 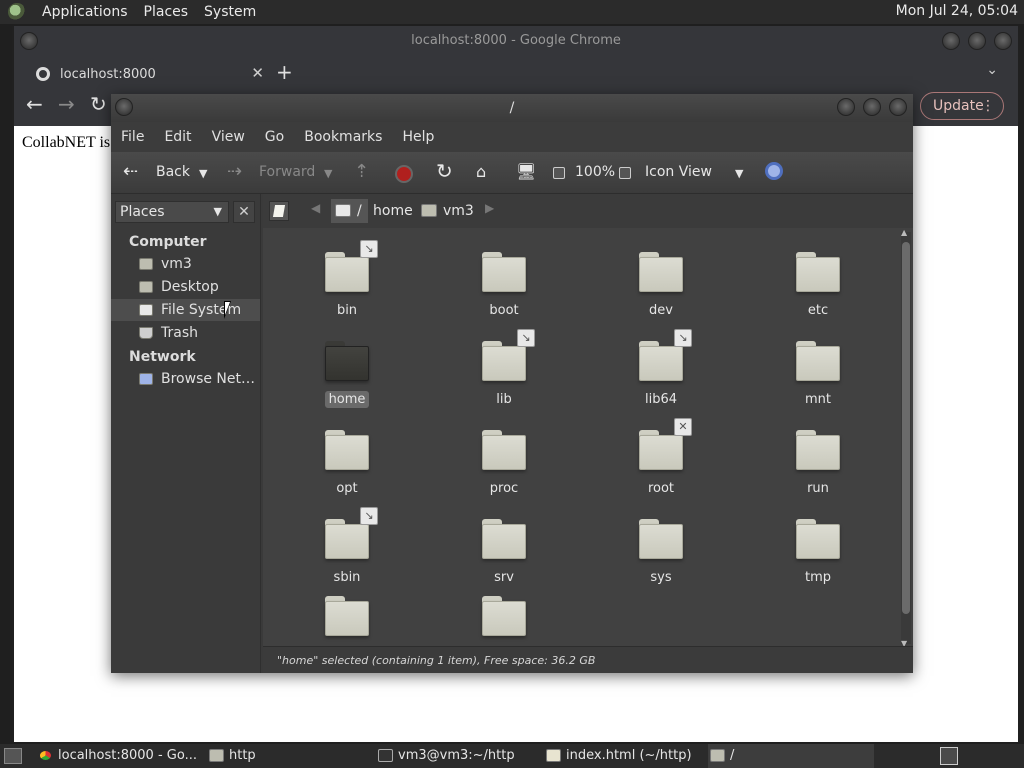 I want to click on folder-name: sbin, so click(x=347, y=577).